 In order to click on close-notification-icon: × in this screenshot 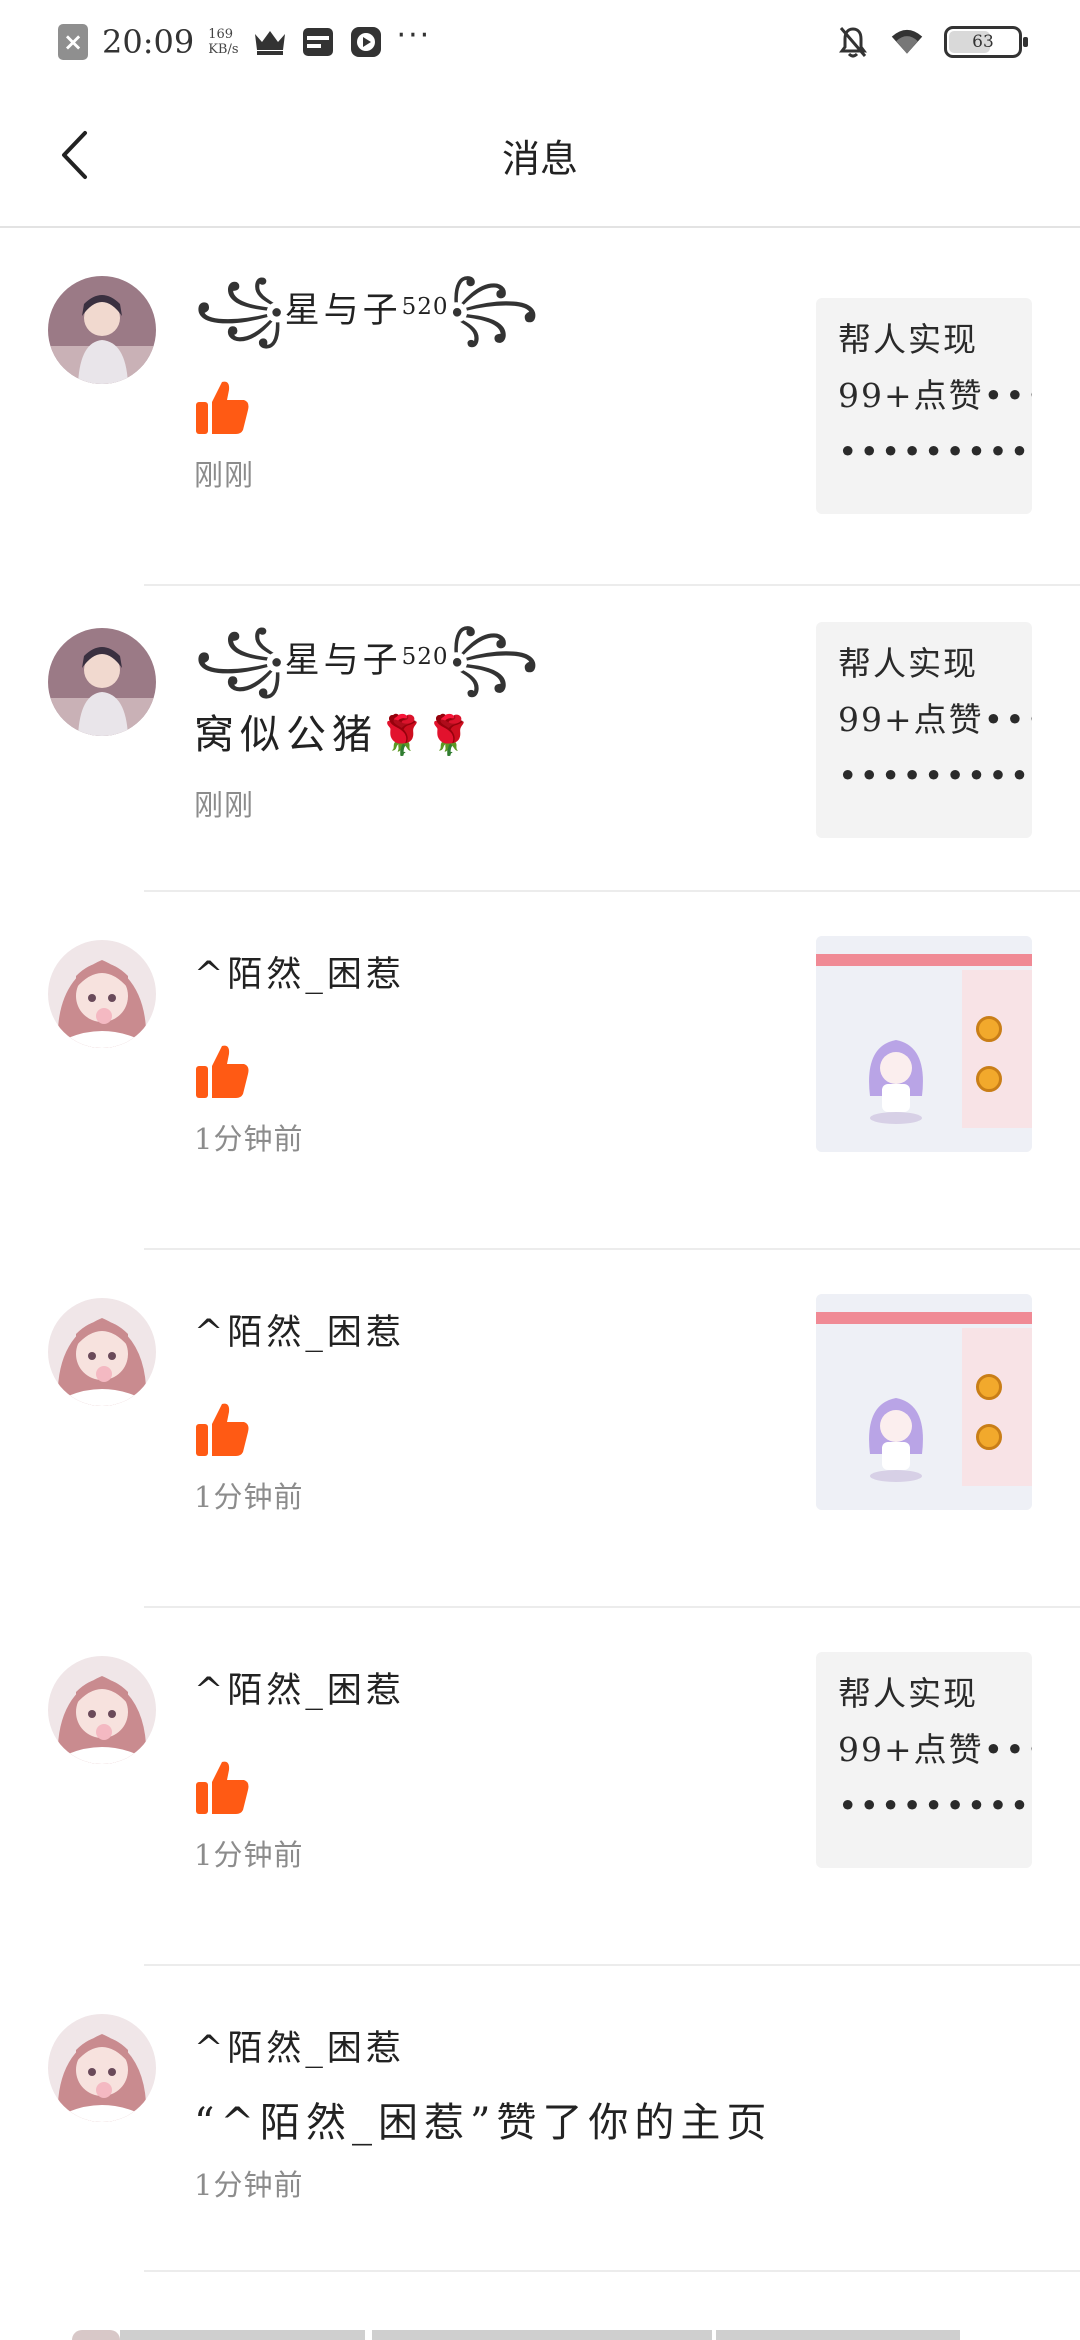, I will do `click(73, 42)`.